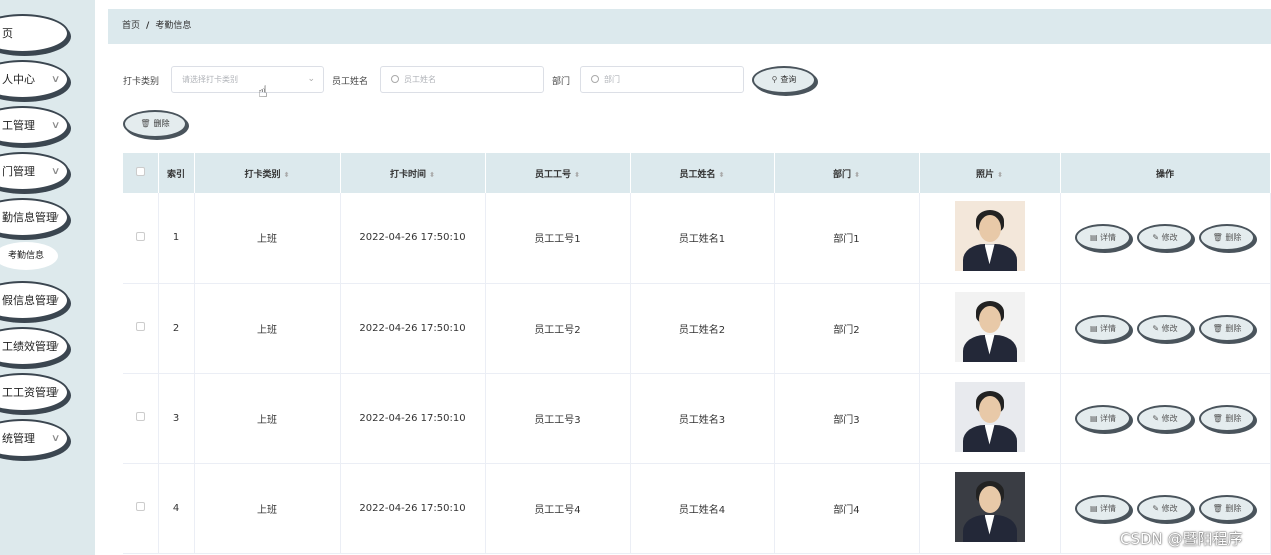  I want to click on cell-type: 上班, so click(267, 328).